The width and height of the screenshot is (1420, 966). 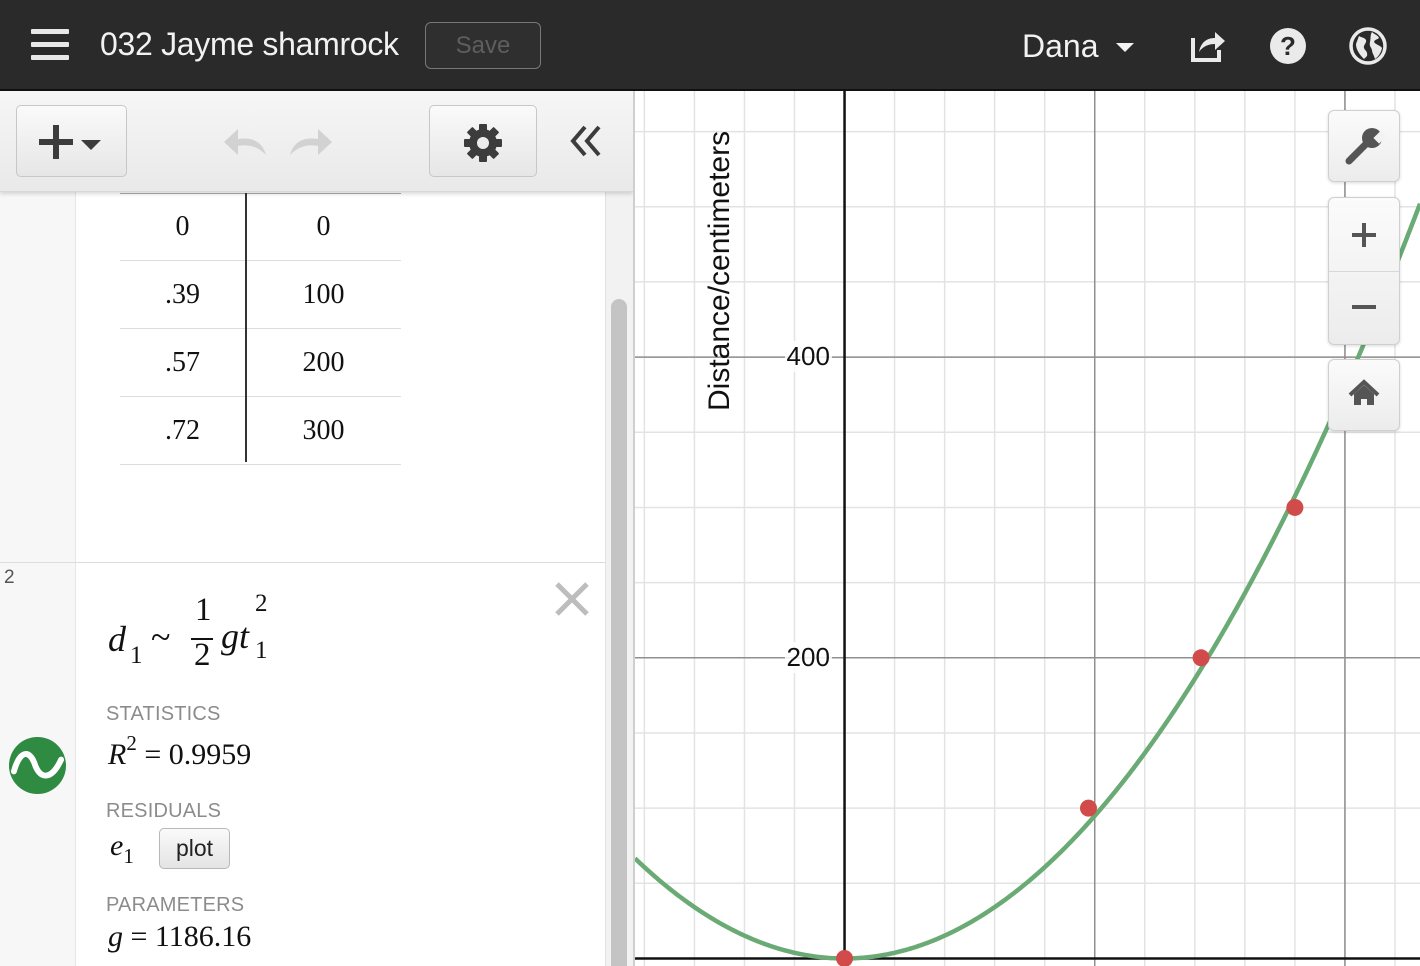 I want to click on table-row: 0 0, so click(x=260, y=227).